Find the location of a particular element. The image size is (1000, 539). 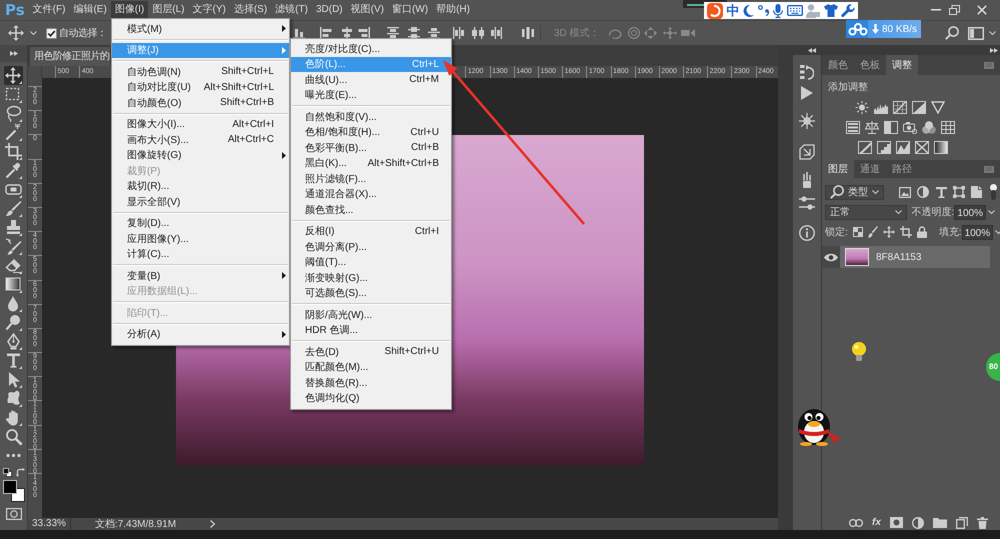

search-icon is located at coordinates (952, 33).